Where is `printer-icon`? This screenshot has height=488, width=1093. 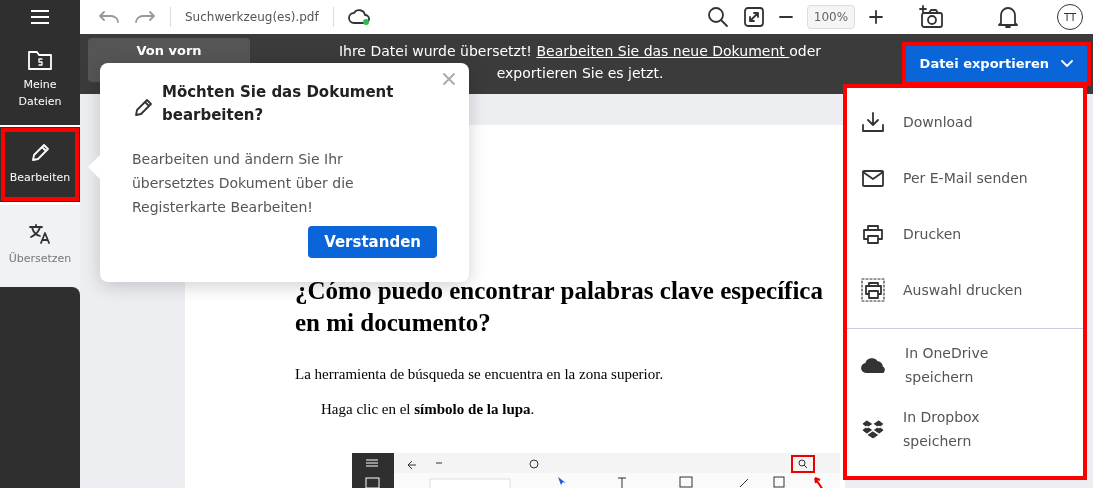
printer-icon is located at coordinates (873, 234).